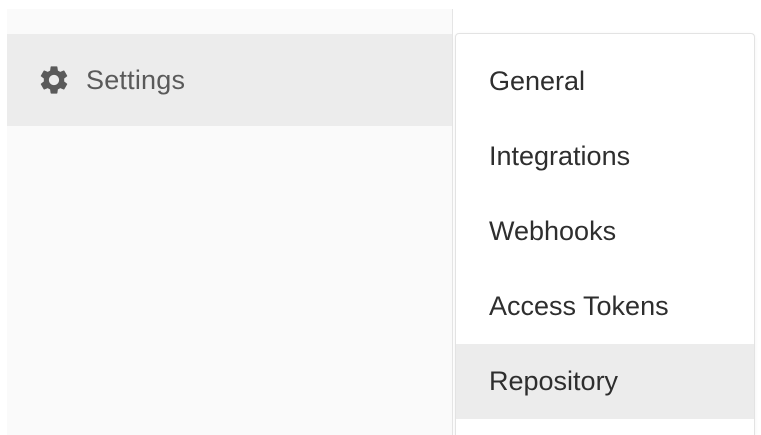 This screenshot has height=435, width=761. What do you see at coordinates (452, 222) in the screenshot?
I see `sidebar-divider` at bounding box center [452, 222].